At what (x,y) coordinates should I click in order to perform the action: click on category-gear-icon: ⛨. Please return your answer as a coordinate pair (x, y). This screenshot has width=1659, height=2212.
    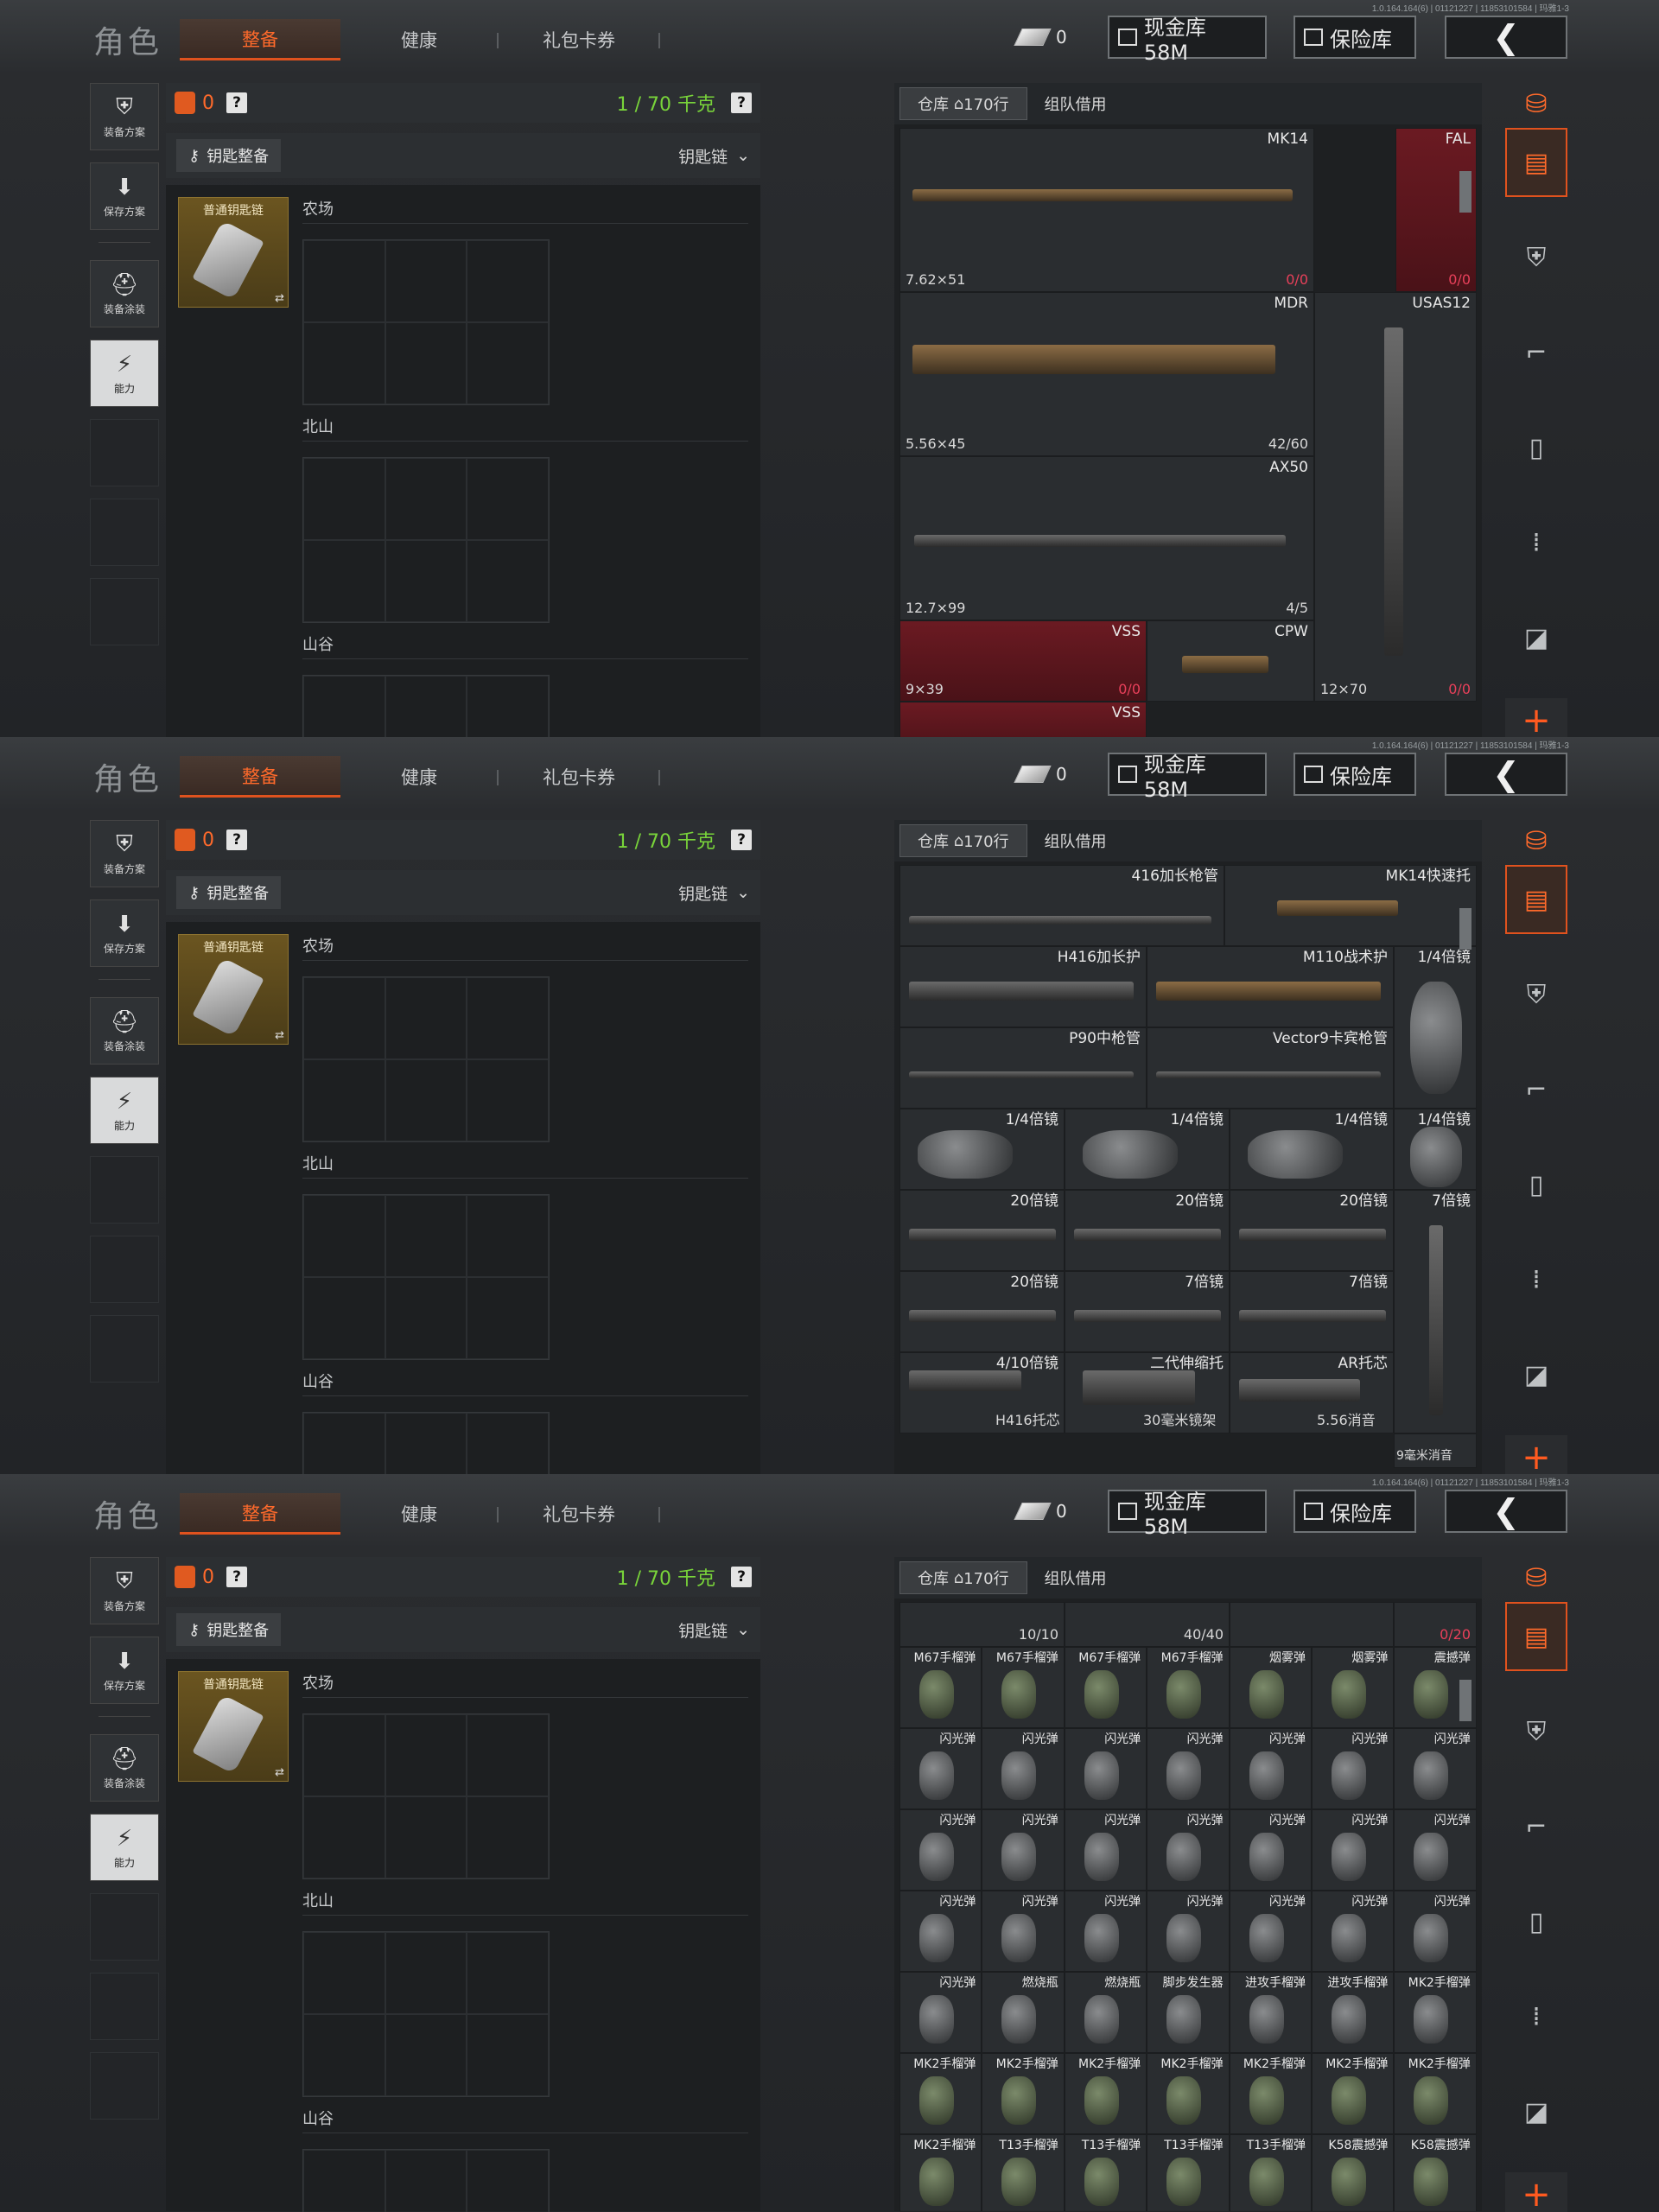
    Looking at the image, I should click on (1536, 994).